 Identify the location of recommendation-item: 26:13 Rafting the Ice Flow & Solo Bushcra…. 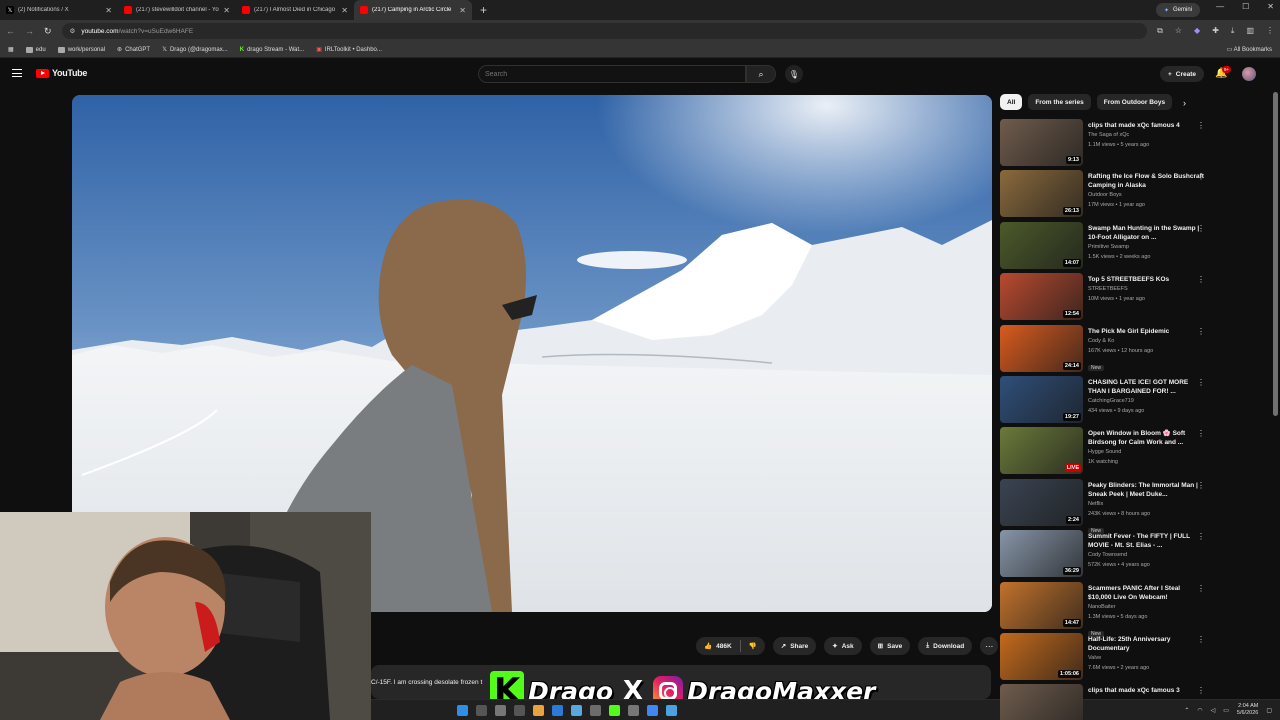
(1102, 195).